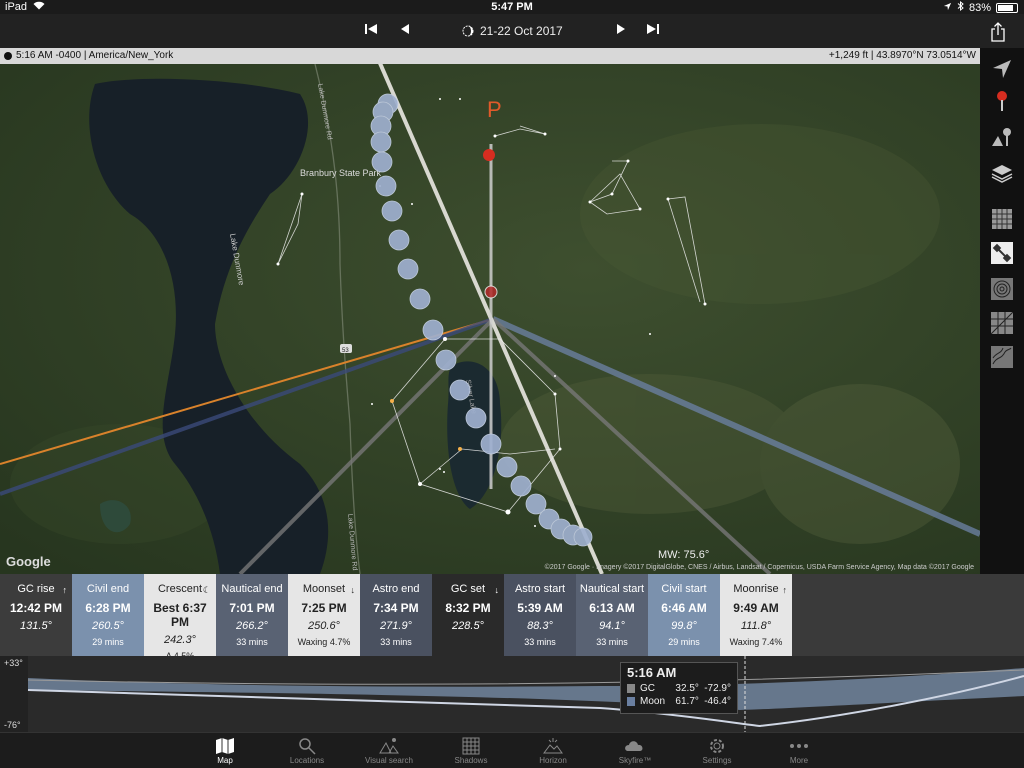  What do you see at coordinates (108, 608) in the screenshot?
I see `event-time: 6:28 PM` at bounding box center [108, 608].